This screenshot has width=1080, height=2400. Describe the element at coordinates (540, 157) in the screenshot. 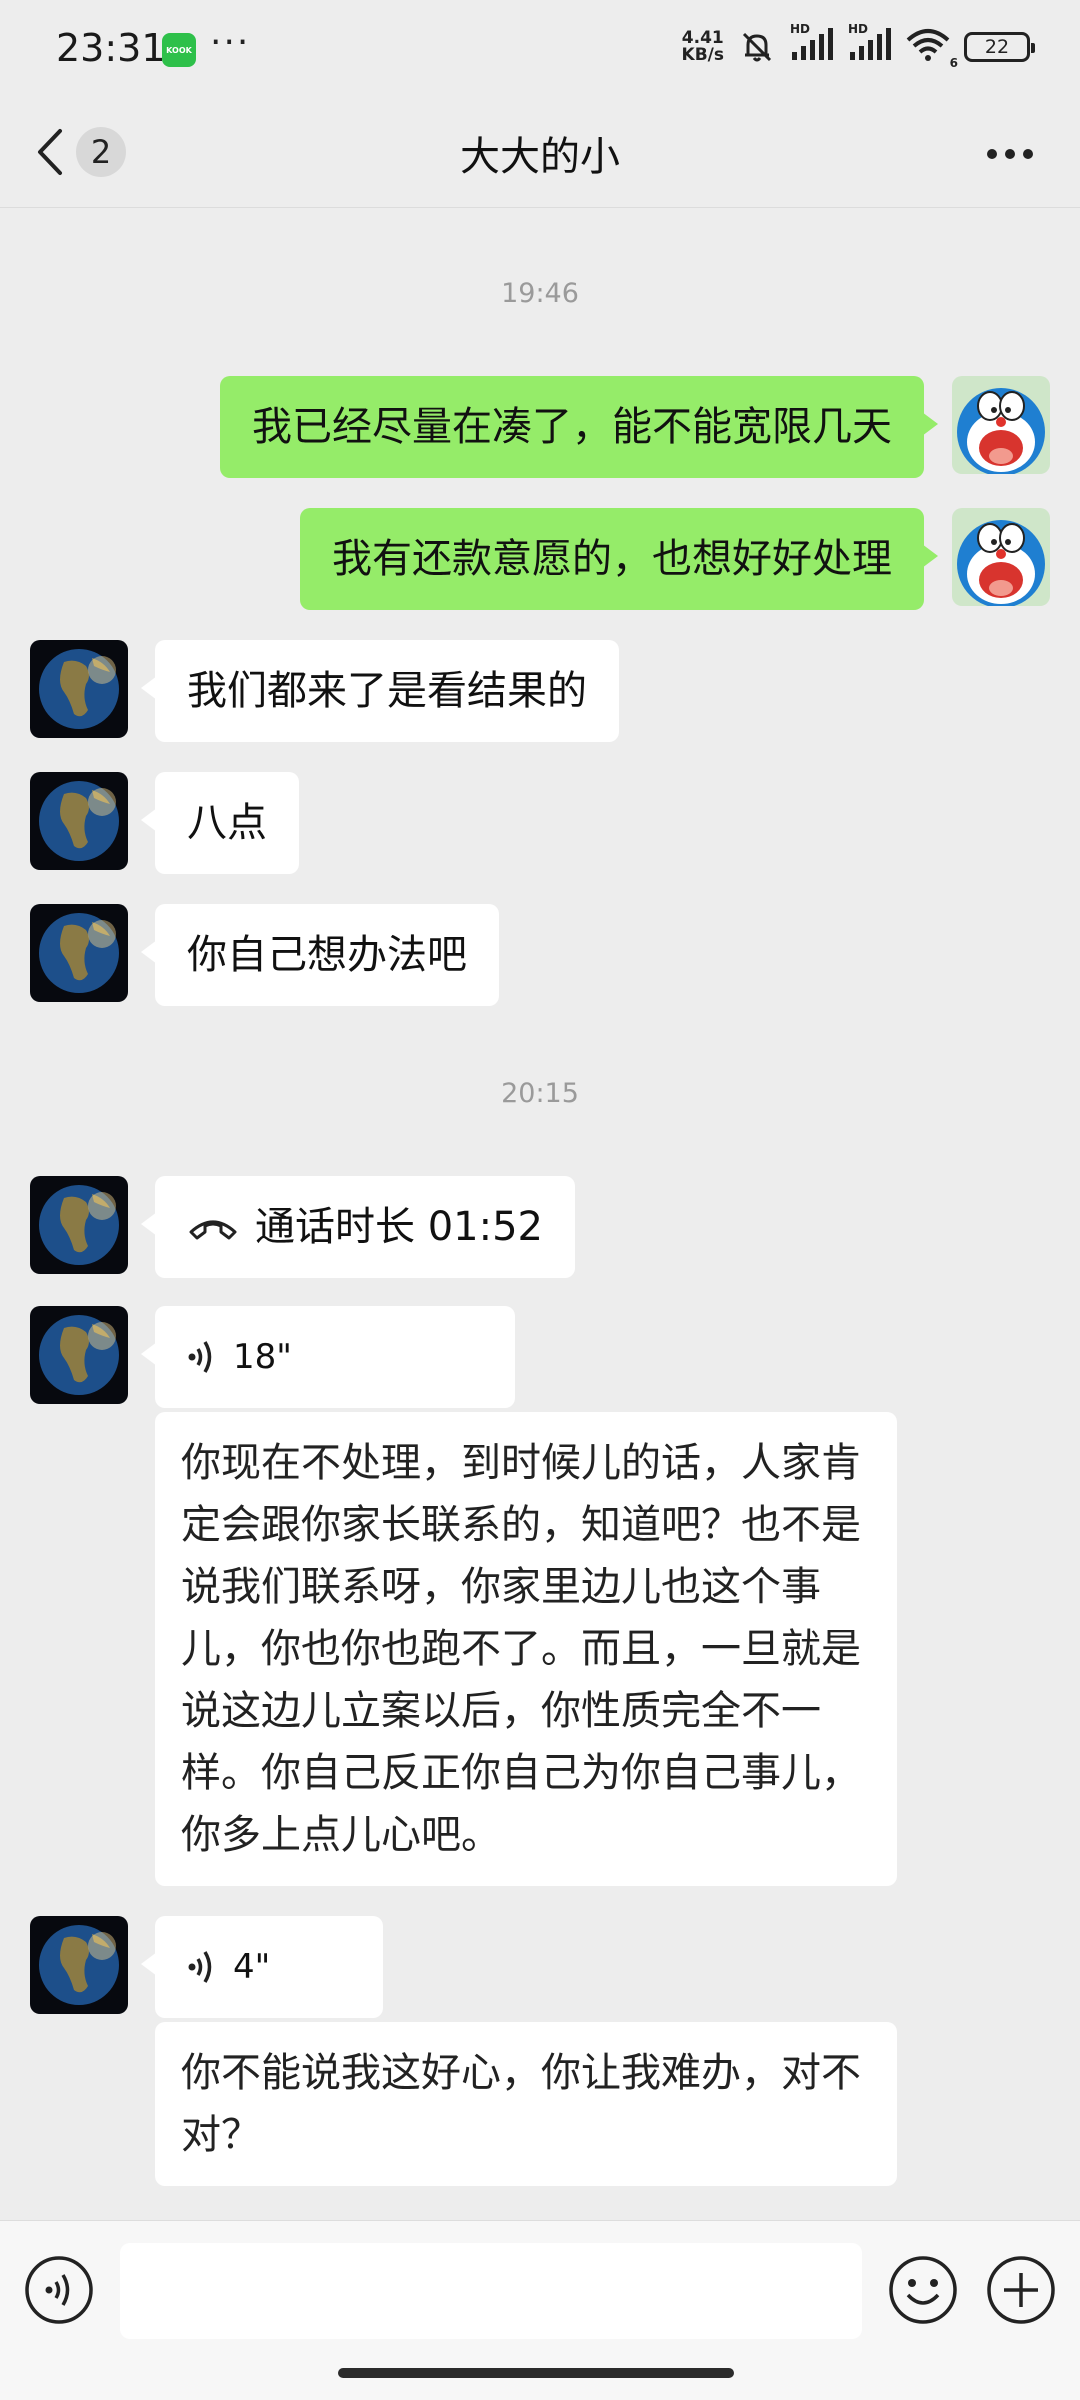

I see `chat-title: 大大的小` at that location.